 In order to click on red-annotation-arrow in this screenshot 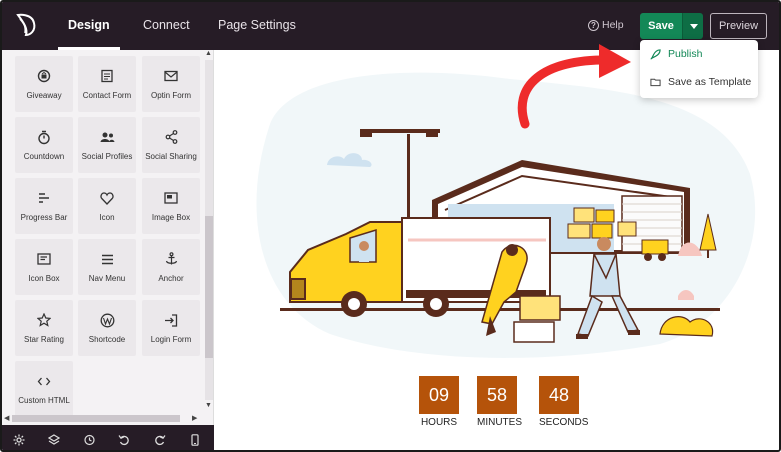, I will do `click(574, 86)`.